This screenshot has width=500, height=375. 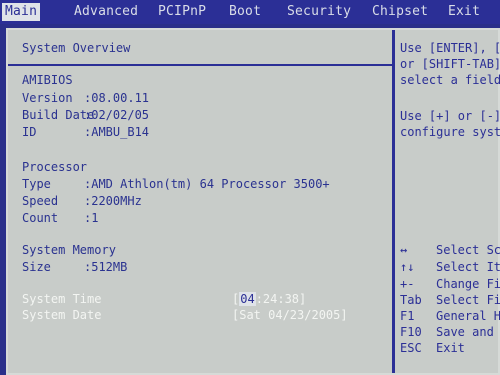 I want to click on plus-minus-key: +-, so click(x=407, y=284).